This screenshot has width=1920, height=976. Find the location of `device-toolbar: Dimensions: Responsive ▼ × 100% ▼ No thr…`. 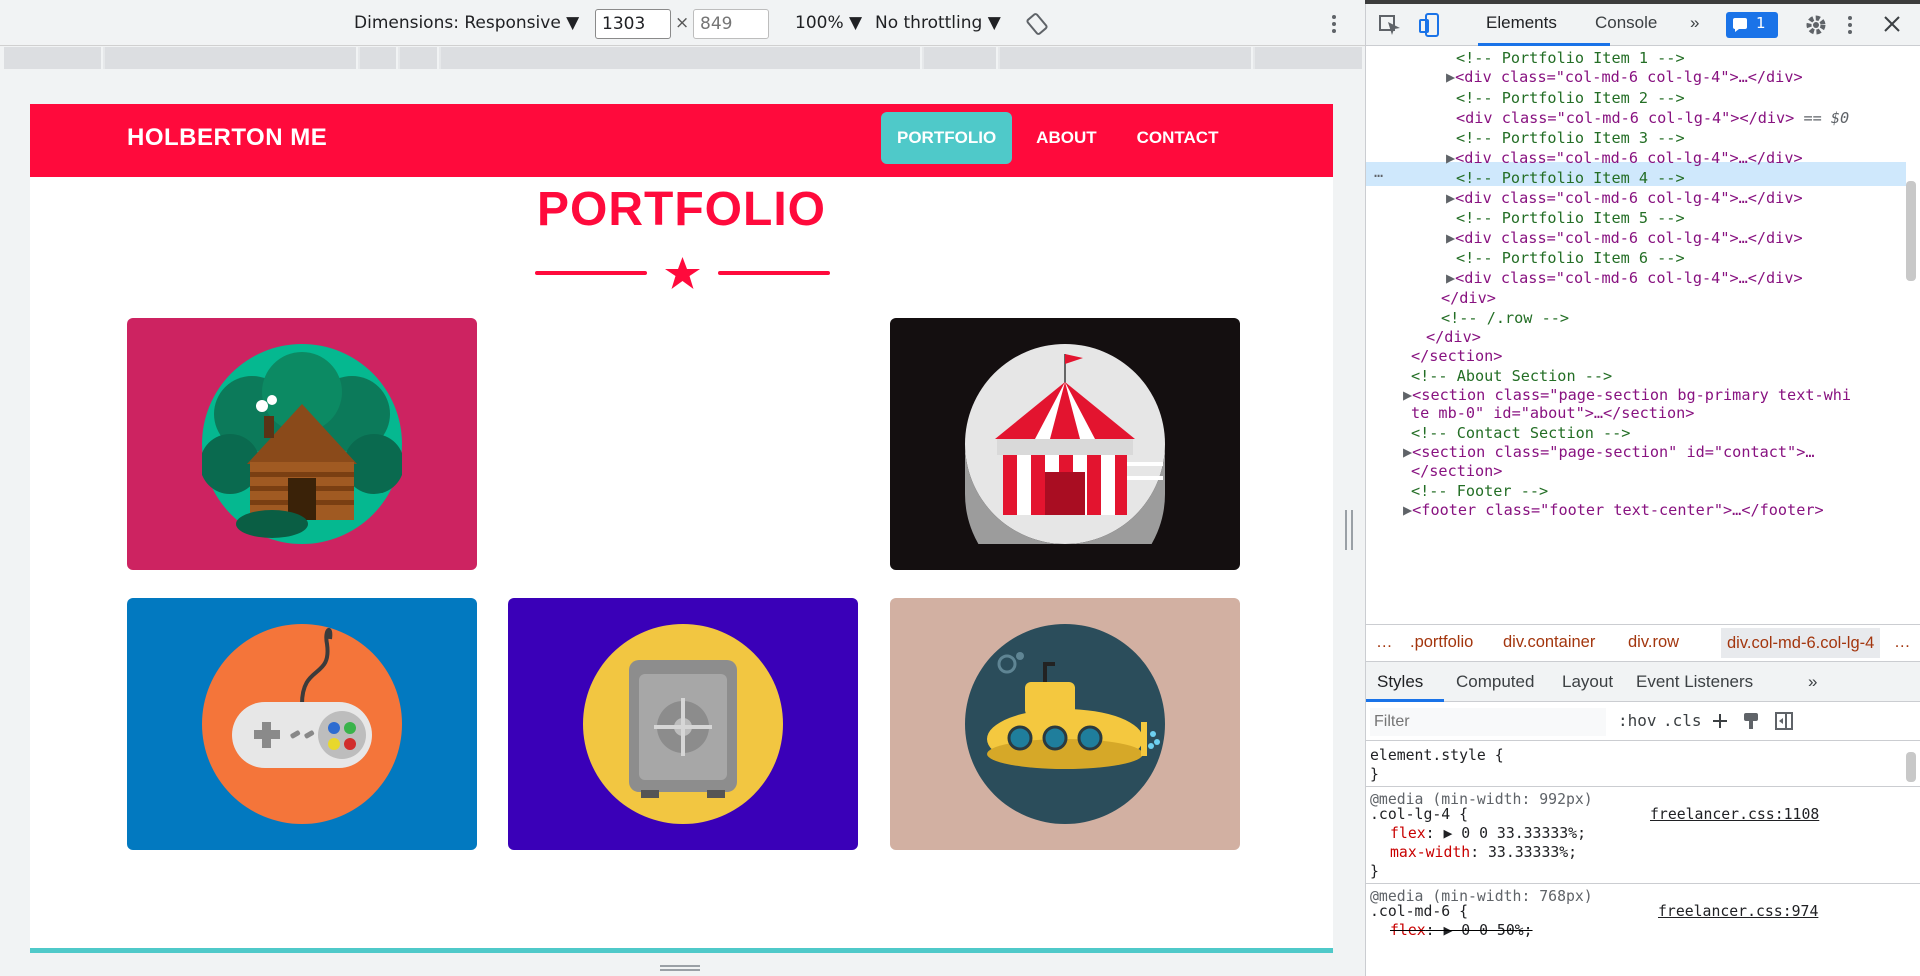

device-toolbar: Dimensions: Responsive ▼ × 100% ▼ No thr… is located at coordinates (682, 25).